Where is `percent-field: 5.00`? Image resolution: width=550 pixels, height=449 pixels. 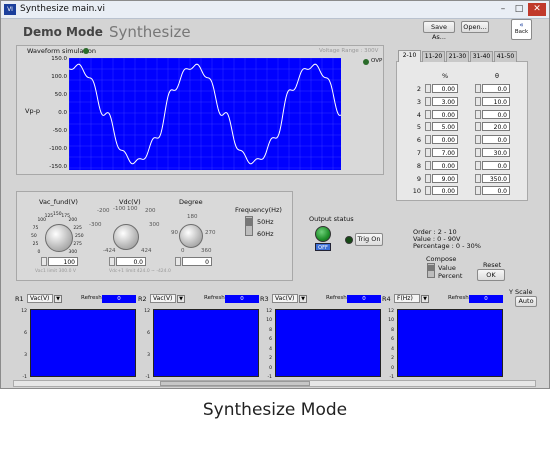 percent-field: 5.00 is located at coordinates (445, 127).